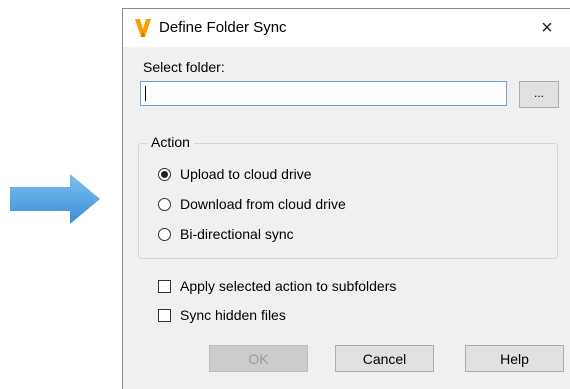 The width and height of the screenshot is (570, 389). I want to click on dialog-title: Define Folder Sync, so click(223, 27).